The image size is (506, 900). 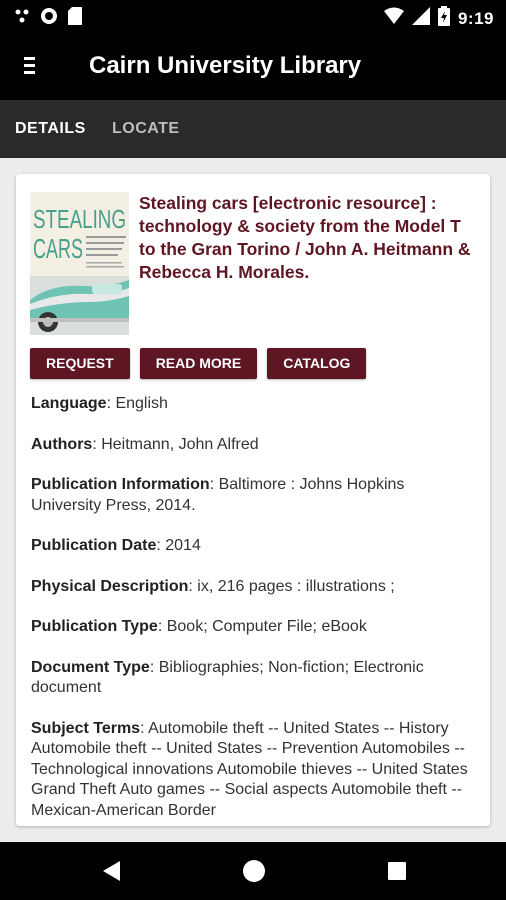 I want to click on field-label: Document Type, so click(x=90, y=667).